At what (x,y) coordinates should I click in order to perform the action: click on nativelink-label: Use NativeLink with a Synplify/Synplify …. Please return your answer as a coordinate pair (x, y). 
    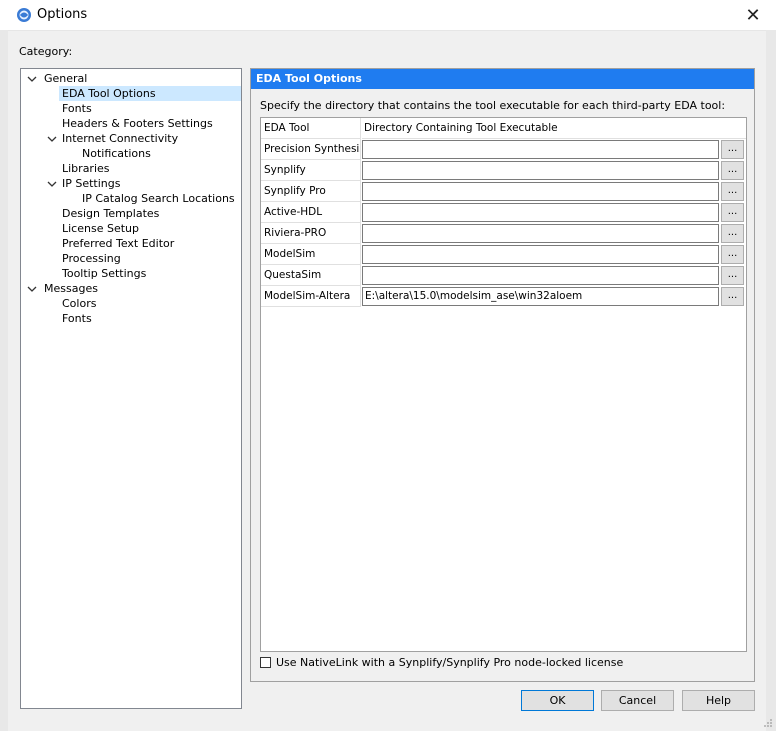
    Looking at the image, I should click on (449, 662).